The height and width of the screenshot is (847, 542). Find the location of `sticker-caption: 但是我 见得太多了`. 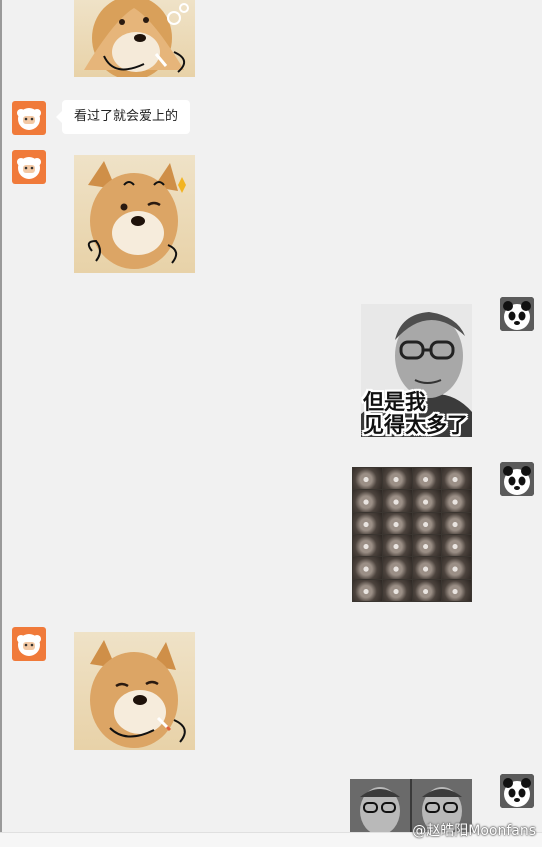

sticker-caption: 但是我 见得太多了 is located at coordinates (417, 414).